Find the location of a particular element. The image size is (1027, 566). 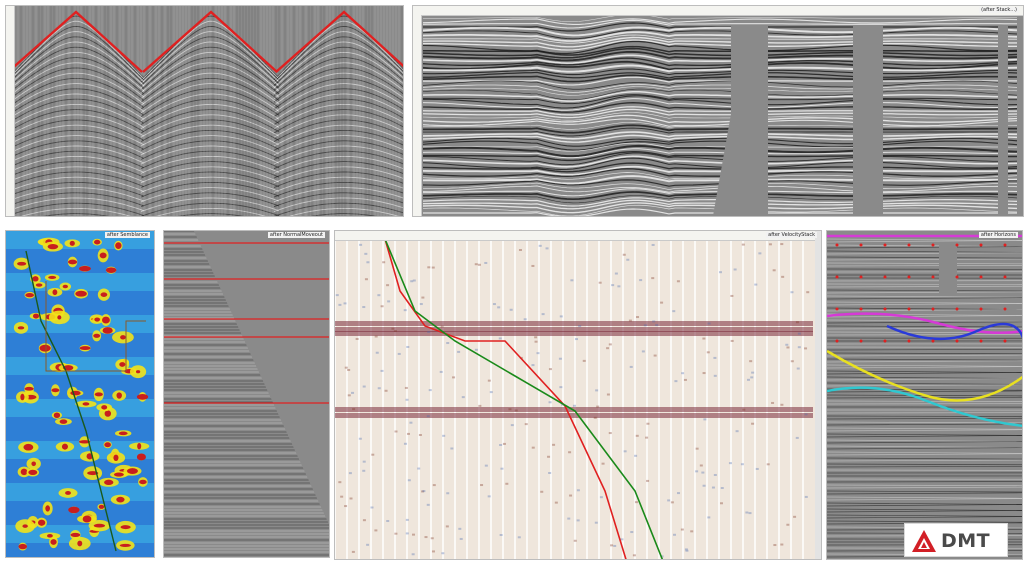

dmt-logo-icon is located at coordinates (924, 541).